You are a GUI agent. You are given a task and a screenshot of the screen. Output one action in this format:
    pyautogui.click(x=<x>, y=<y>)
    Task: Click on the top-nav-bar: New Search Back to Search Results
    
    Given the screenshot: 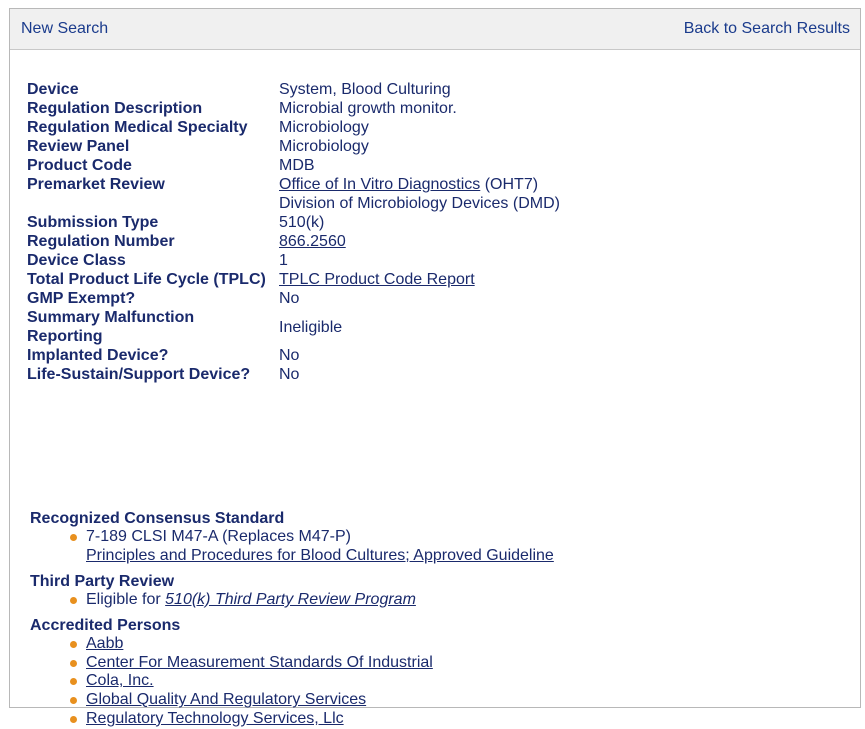 What is the action you would take?
    pyautogui.click(x=435, y=29)
    